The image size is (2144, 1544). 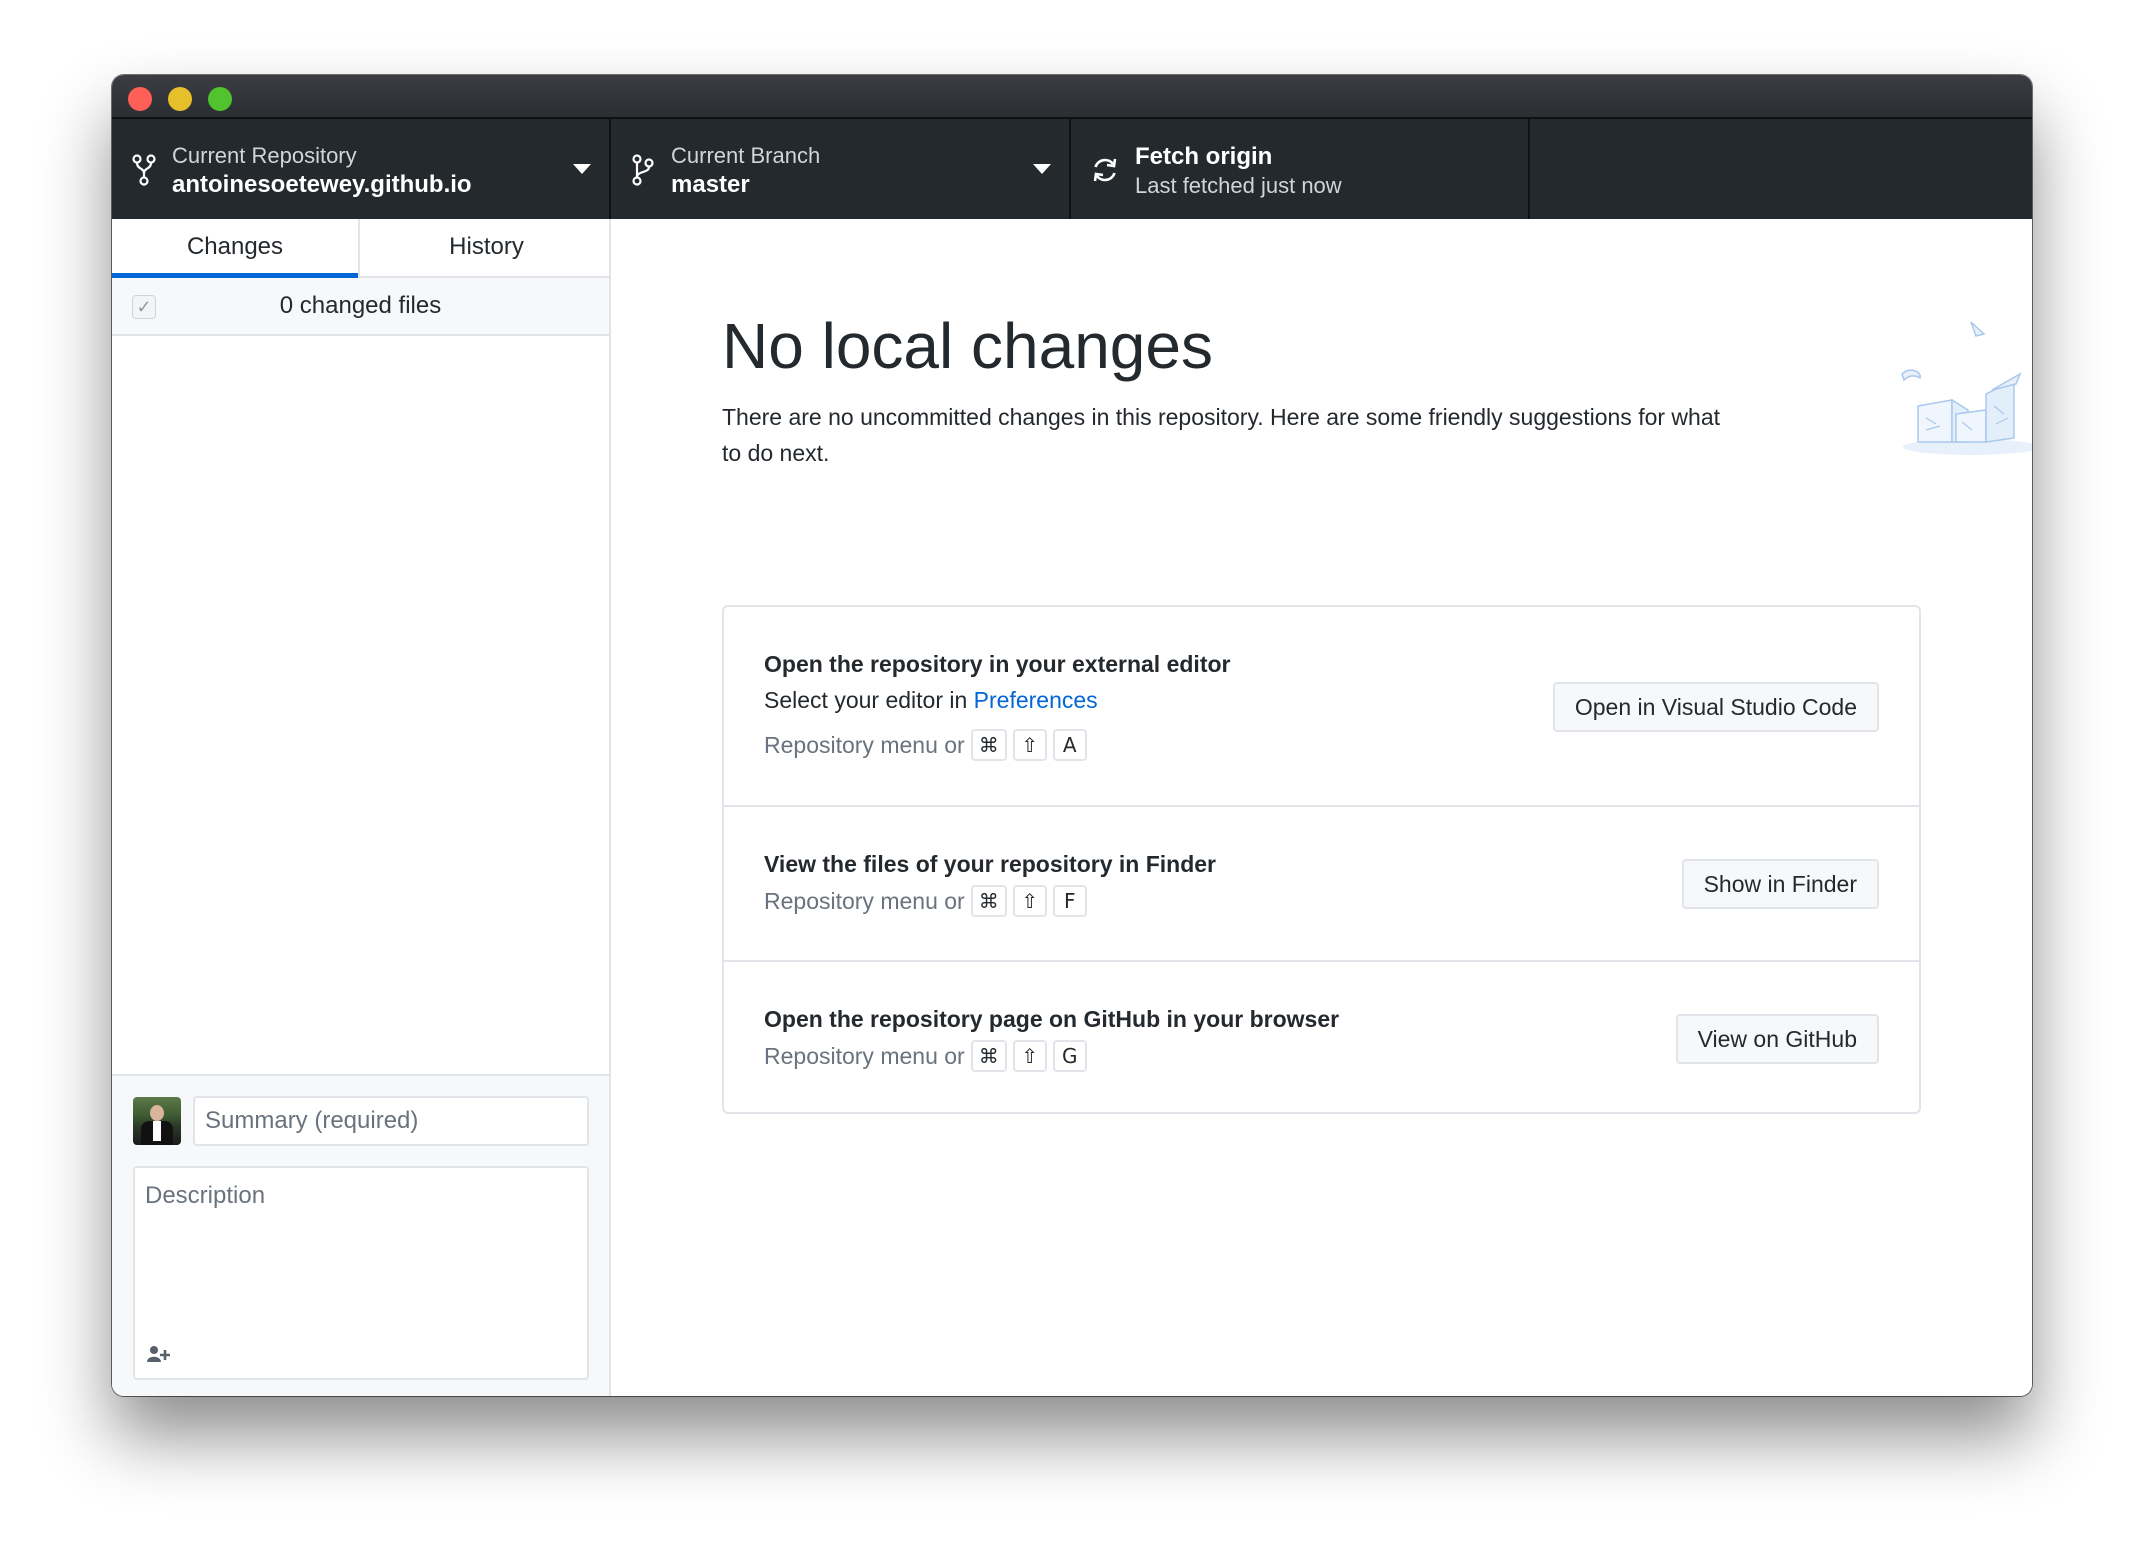 I want to click on git-branch-icon, so click(x=643, y=170).